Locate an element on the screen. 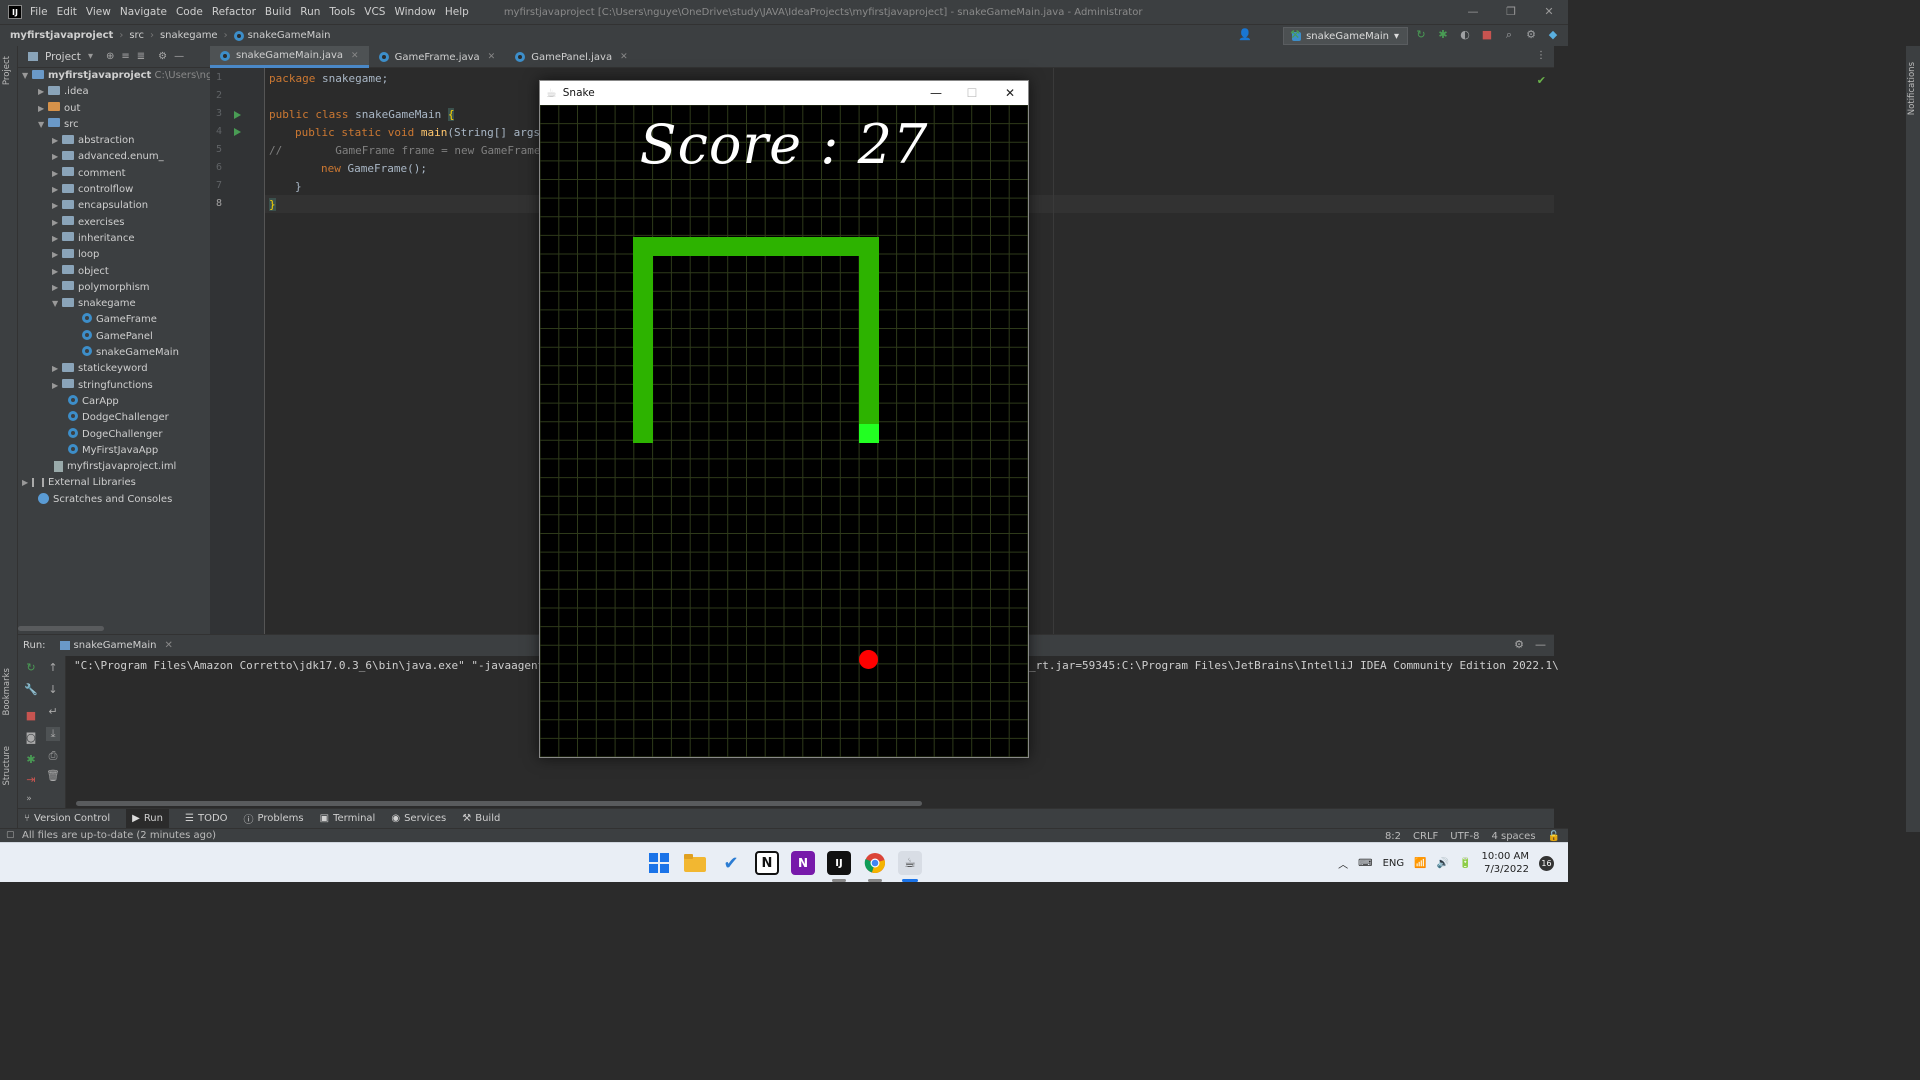 The height and width of the screenshot is (1080, 1920). tree-item: ▶ exercises is located at coordinates (114, 223).